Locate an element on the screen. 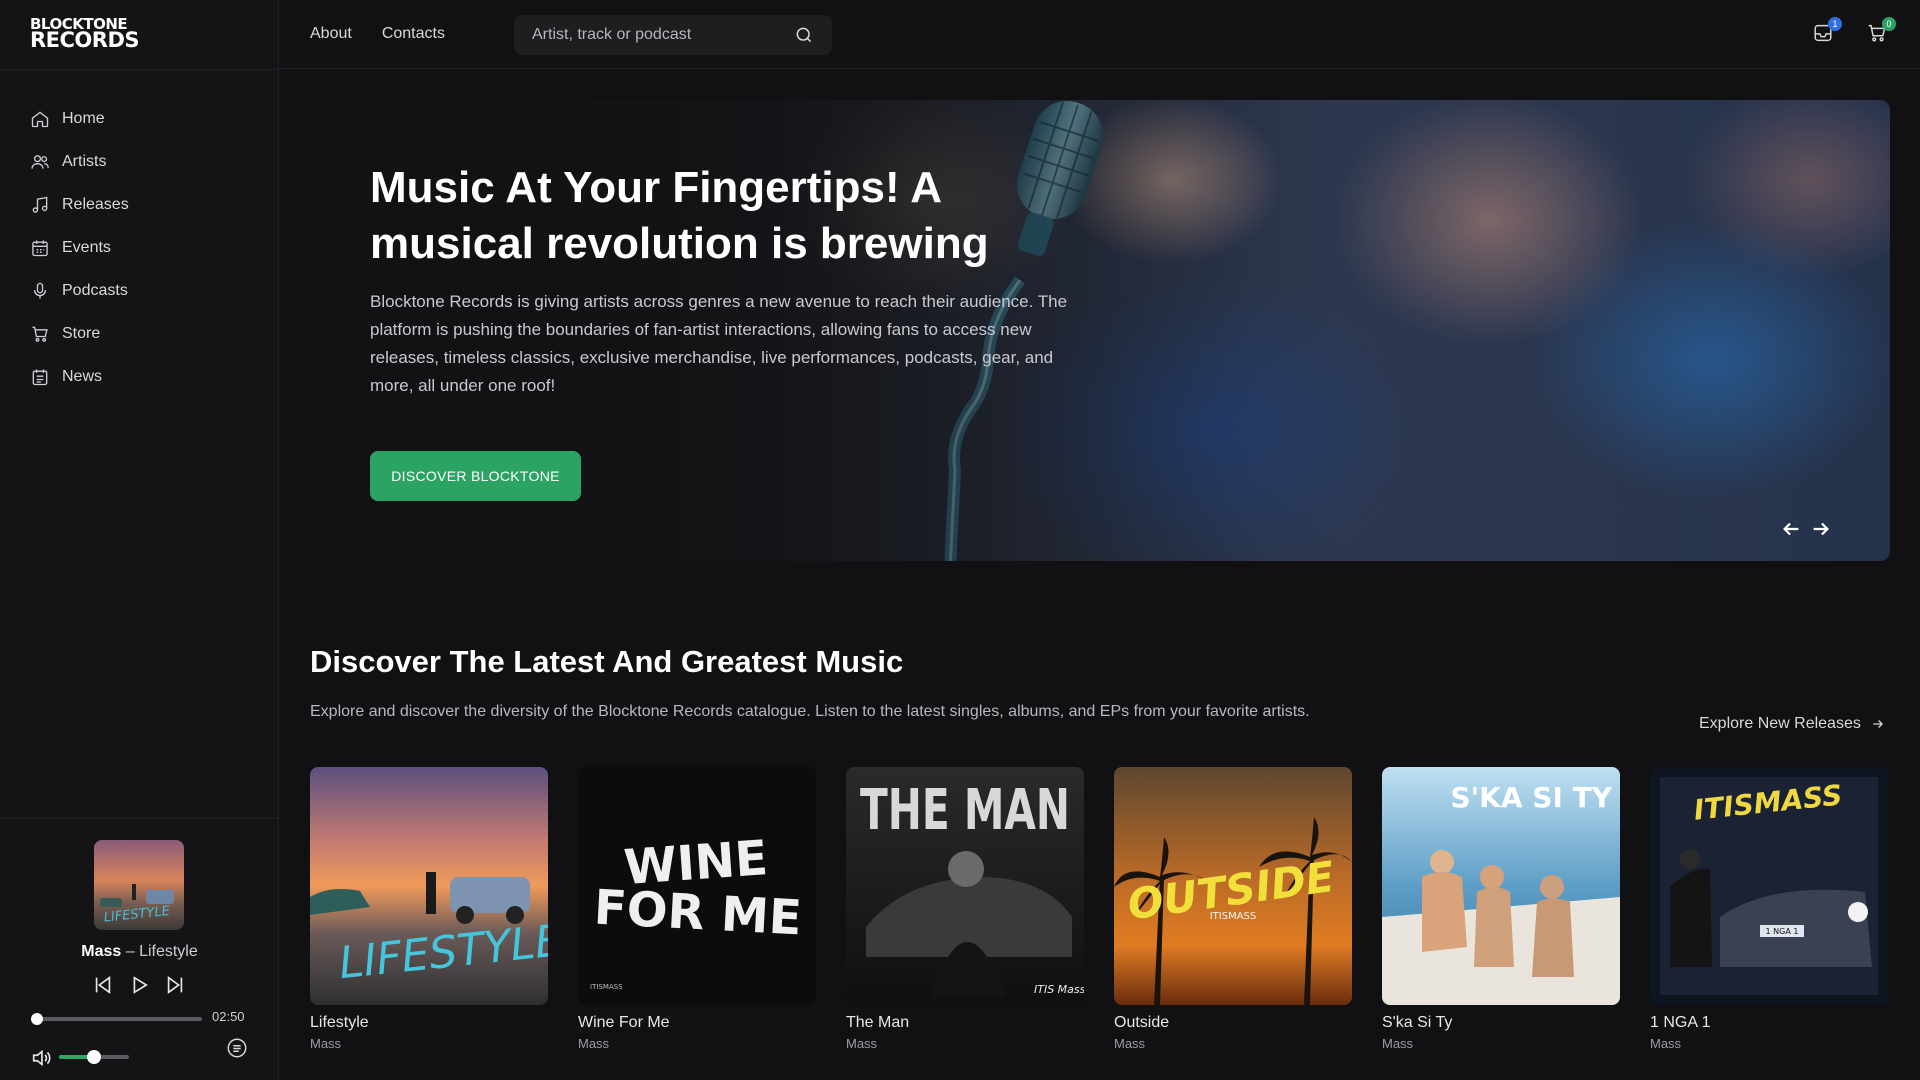  release-cover: LIFESTYLE is located at coordinates (429, 886).